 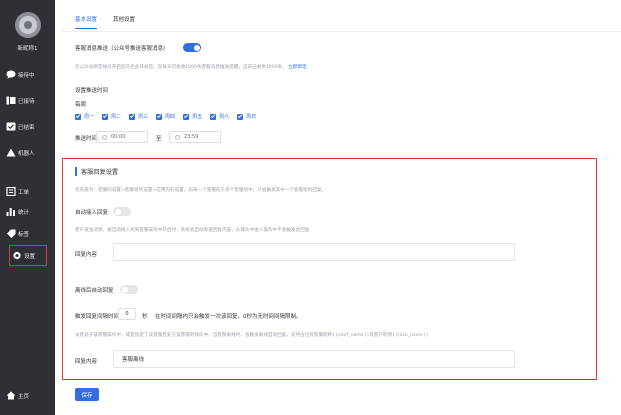 What do you see at coordinates (26, 127) in the screenshot?
I see `sidebar-item-label: 已结束` at bounding box center [26, 127].